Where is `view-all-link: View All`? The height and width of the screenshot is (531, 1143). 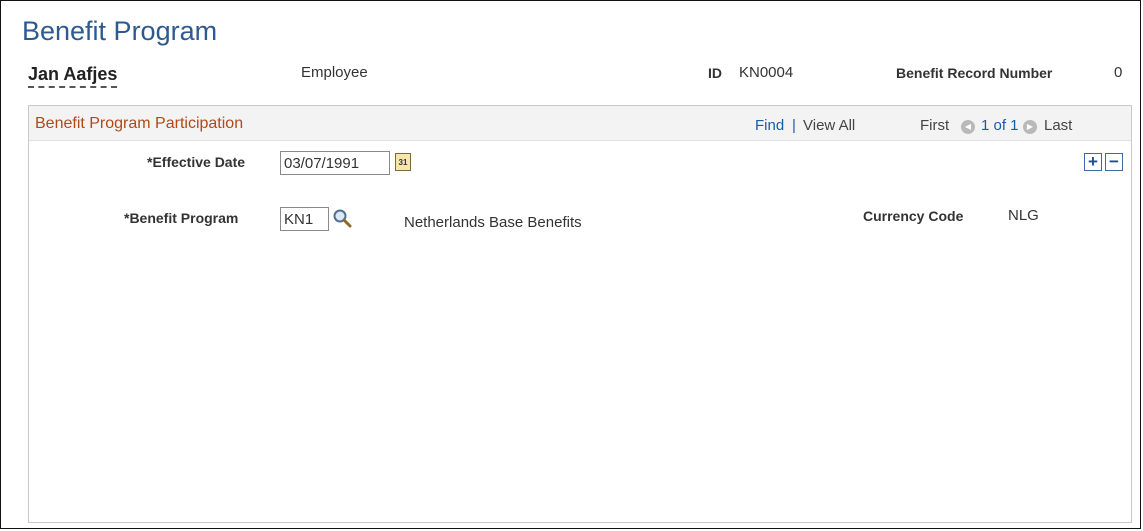 view-all-link: View All is located at coordinates (829, 125).